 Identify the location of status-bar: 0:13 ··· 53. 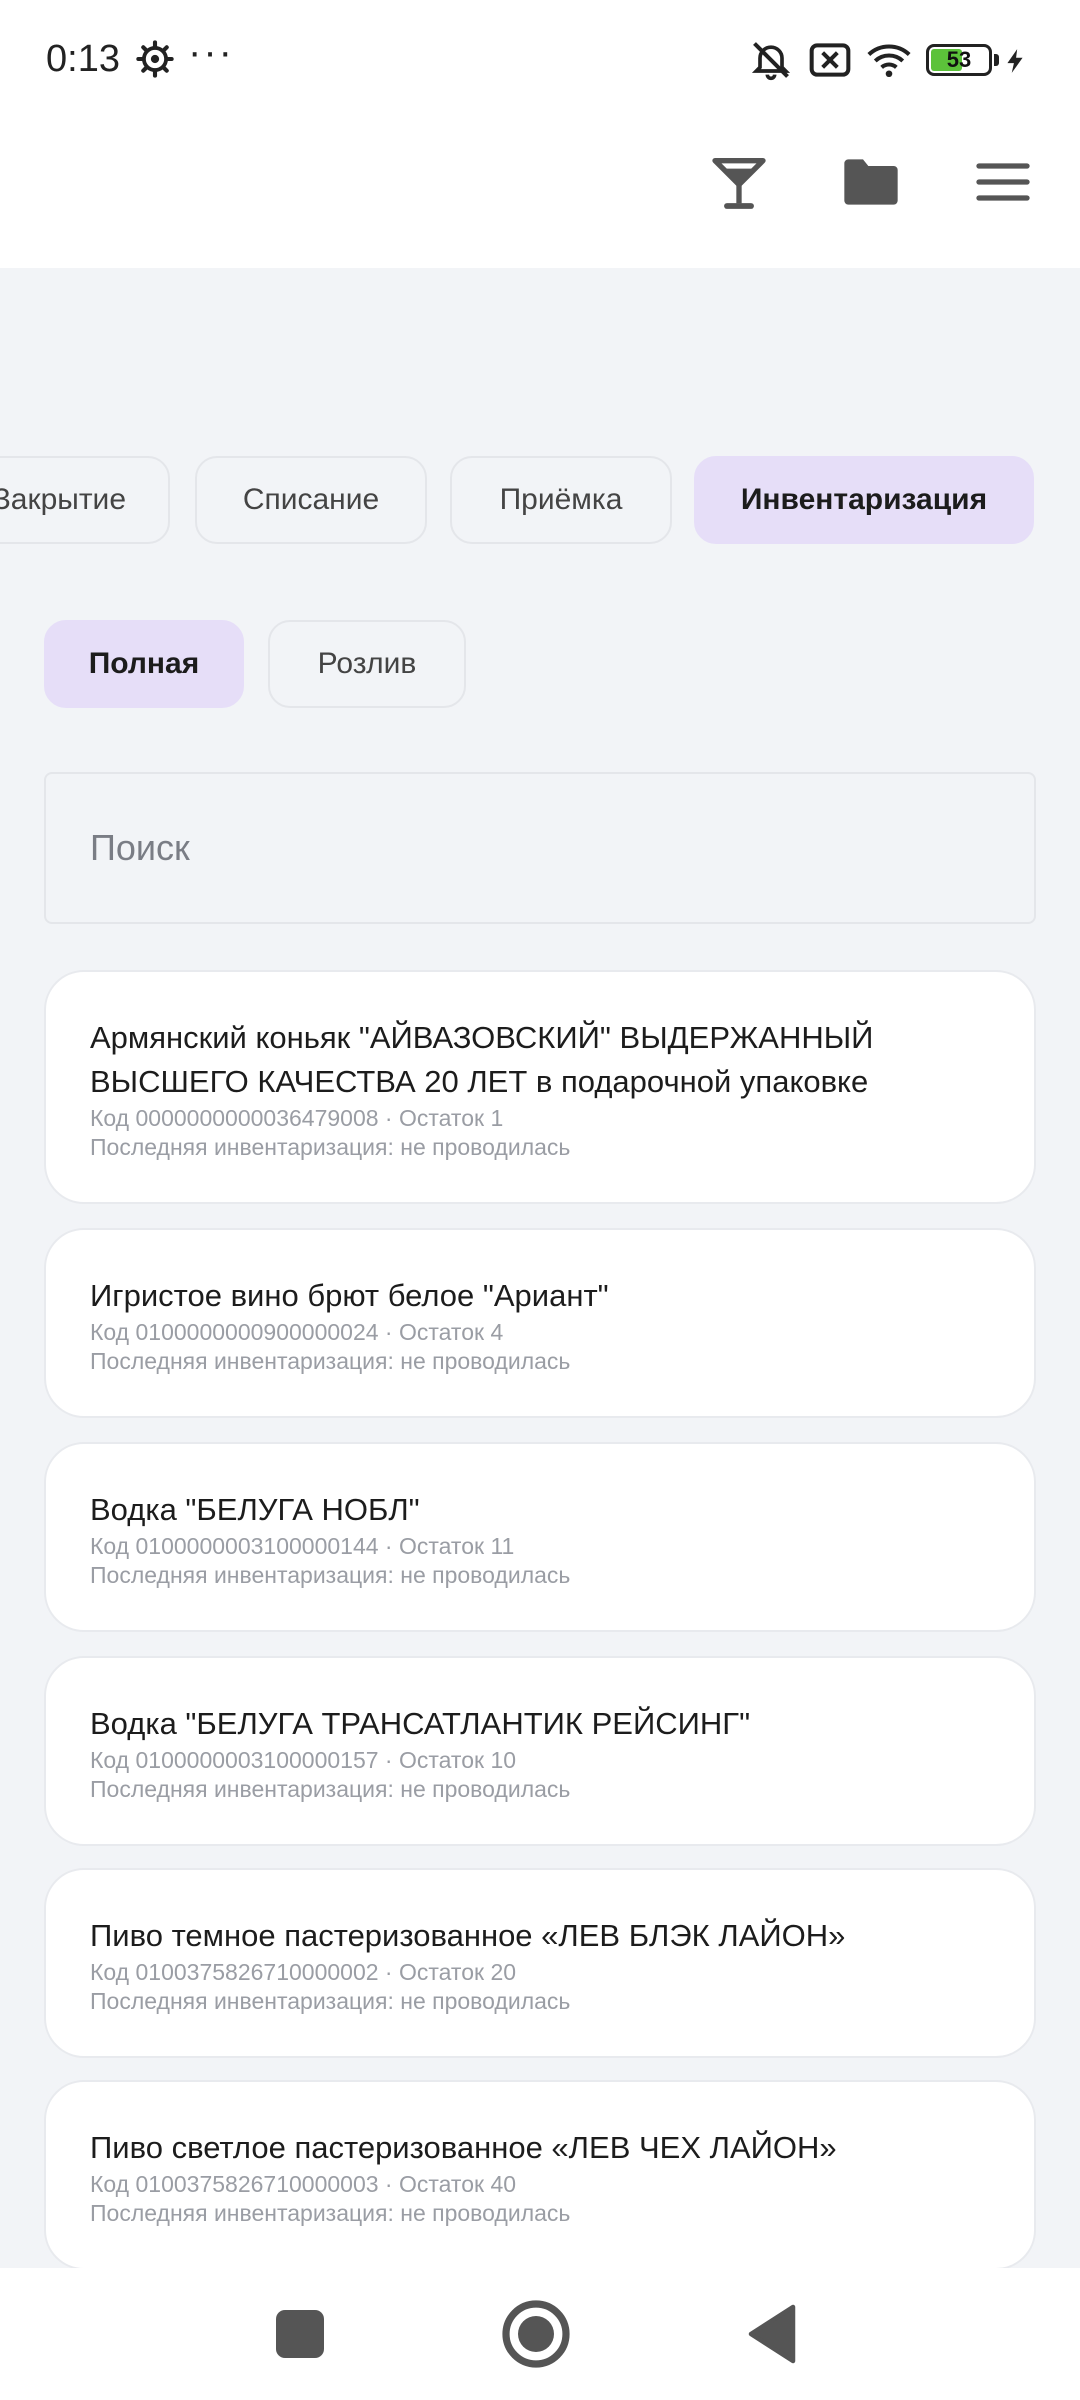
(540, 60).